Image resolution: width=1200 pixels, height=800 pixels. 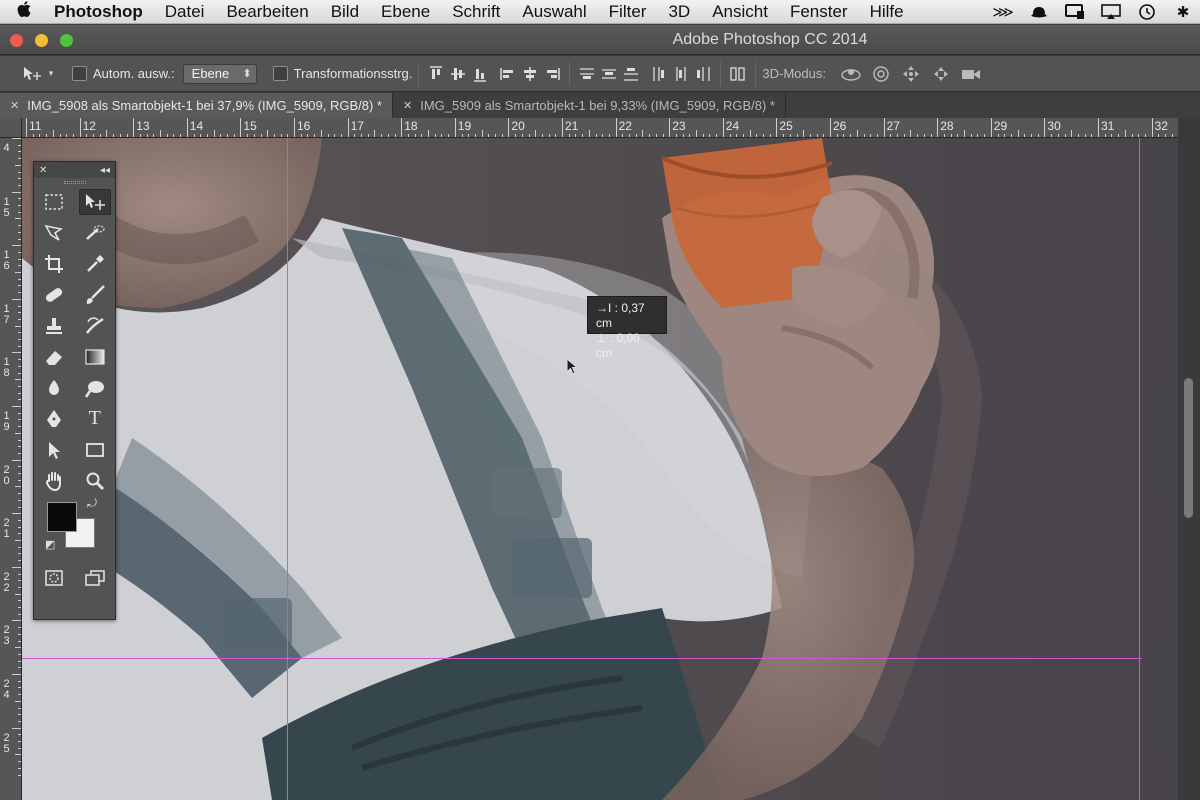 I want to click on distribute-hcenter-icon, so click(x=681, y=74).